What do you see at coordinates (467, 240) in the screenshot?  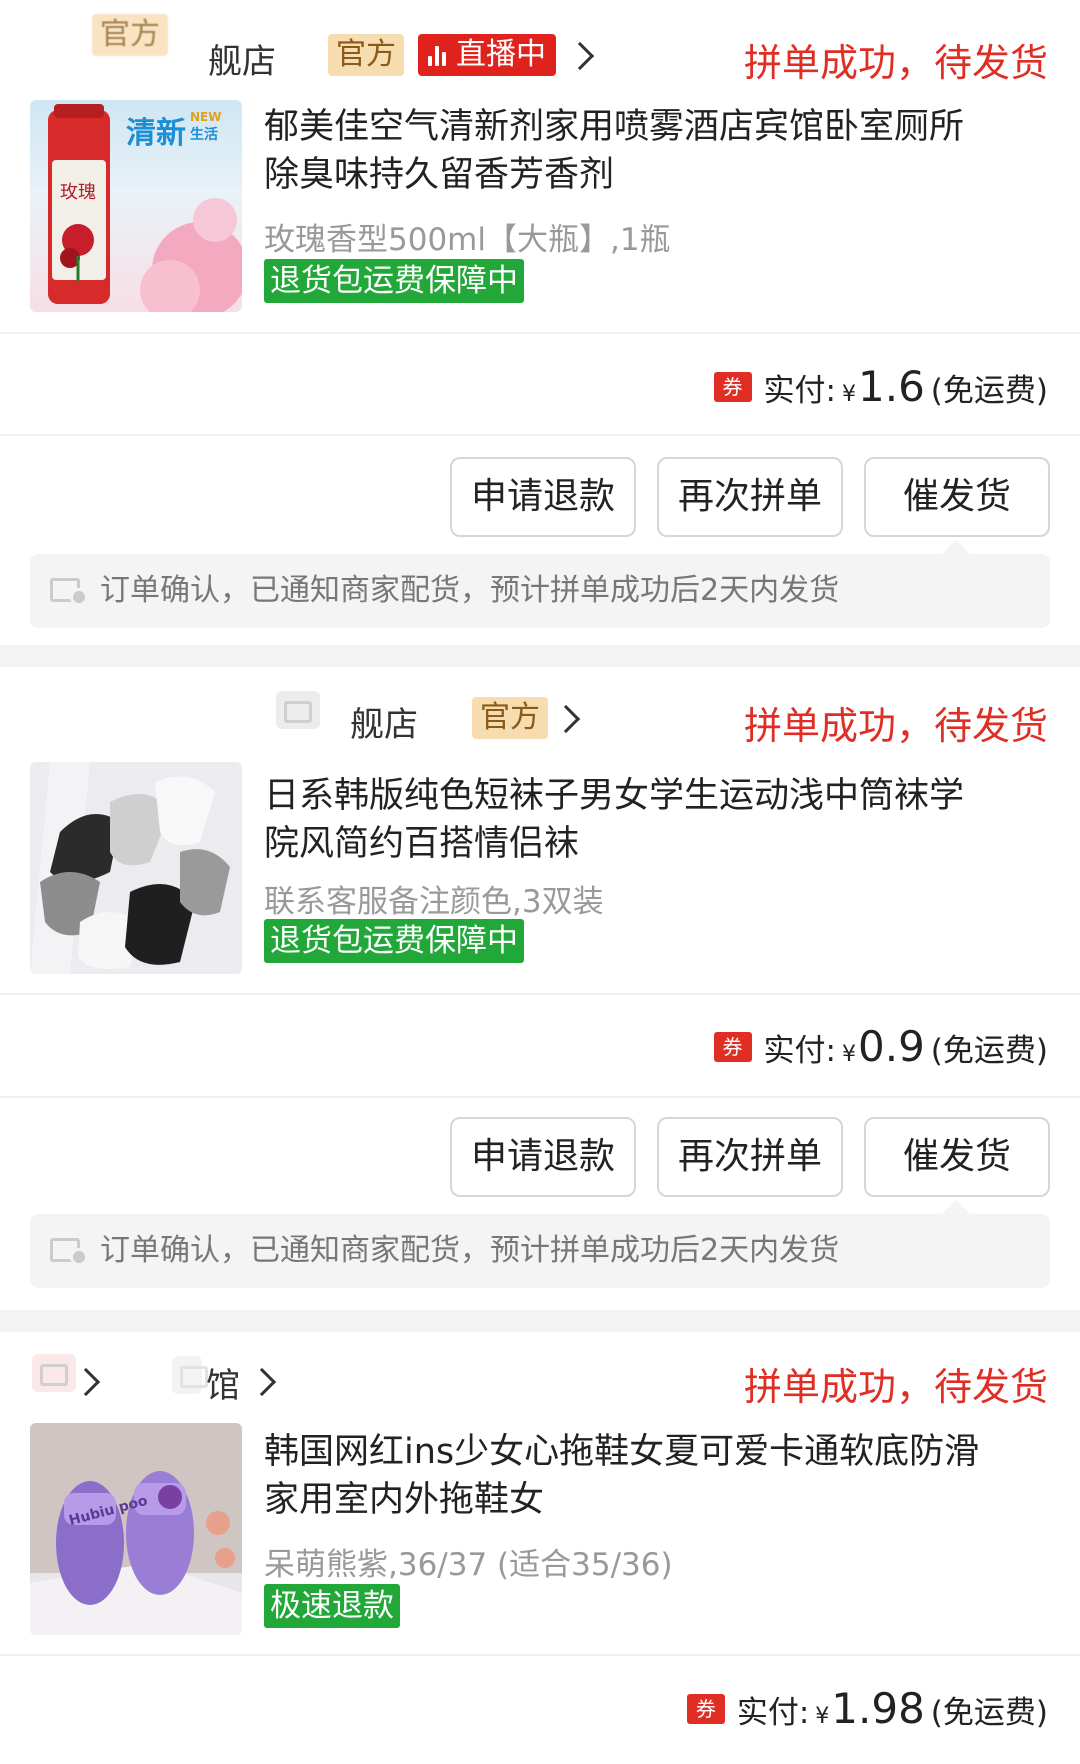 I see `product-spec: 玫瑰香型500ml【大瓶】,1瓶` at bounding box center [467, 240].